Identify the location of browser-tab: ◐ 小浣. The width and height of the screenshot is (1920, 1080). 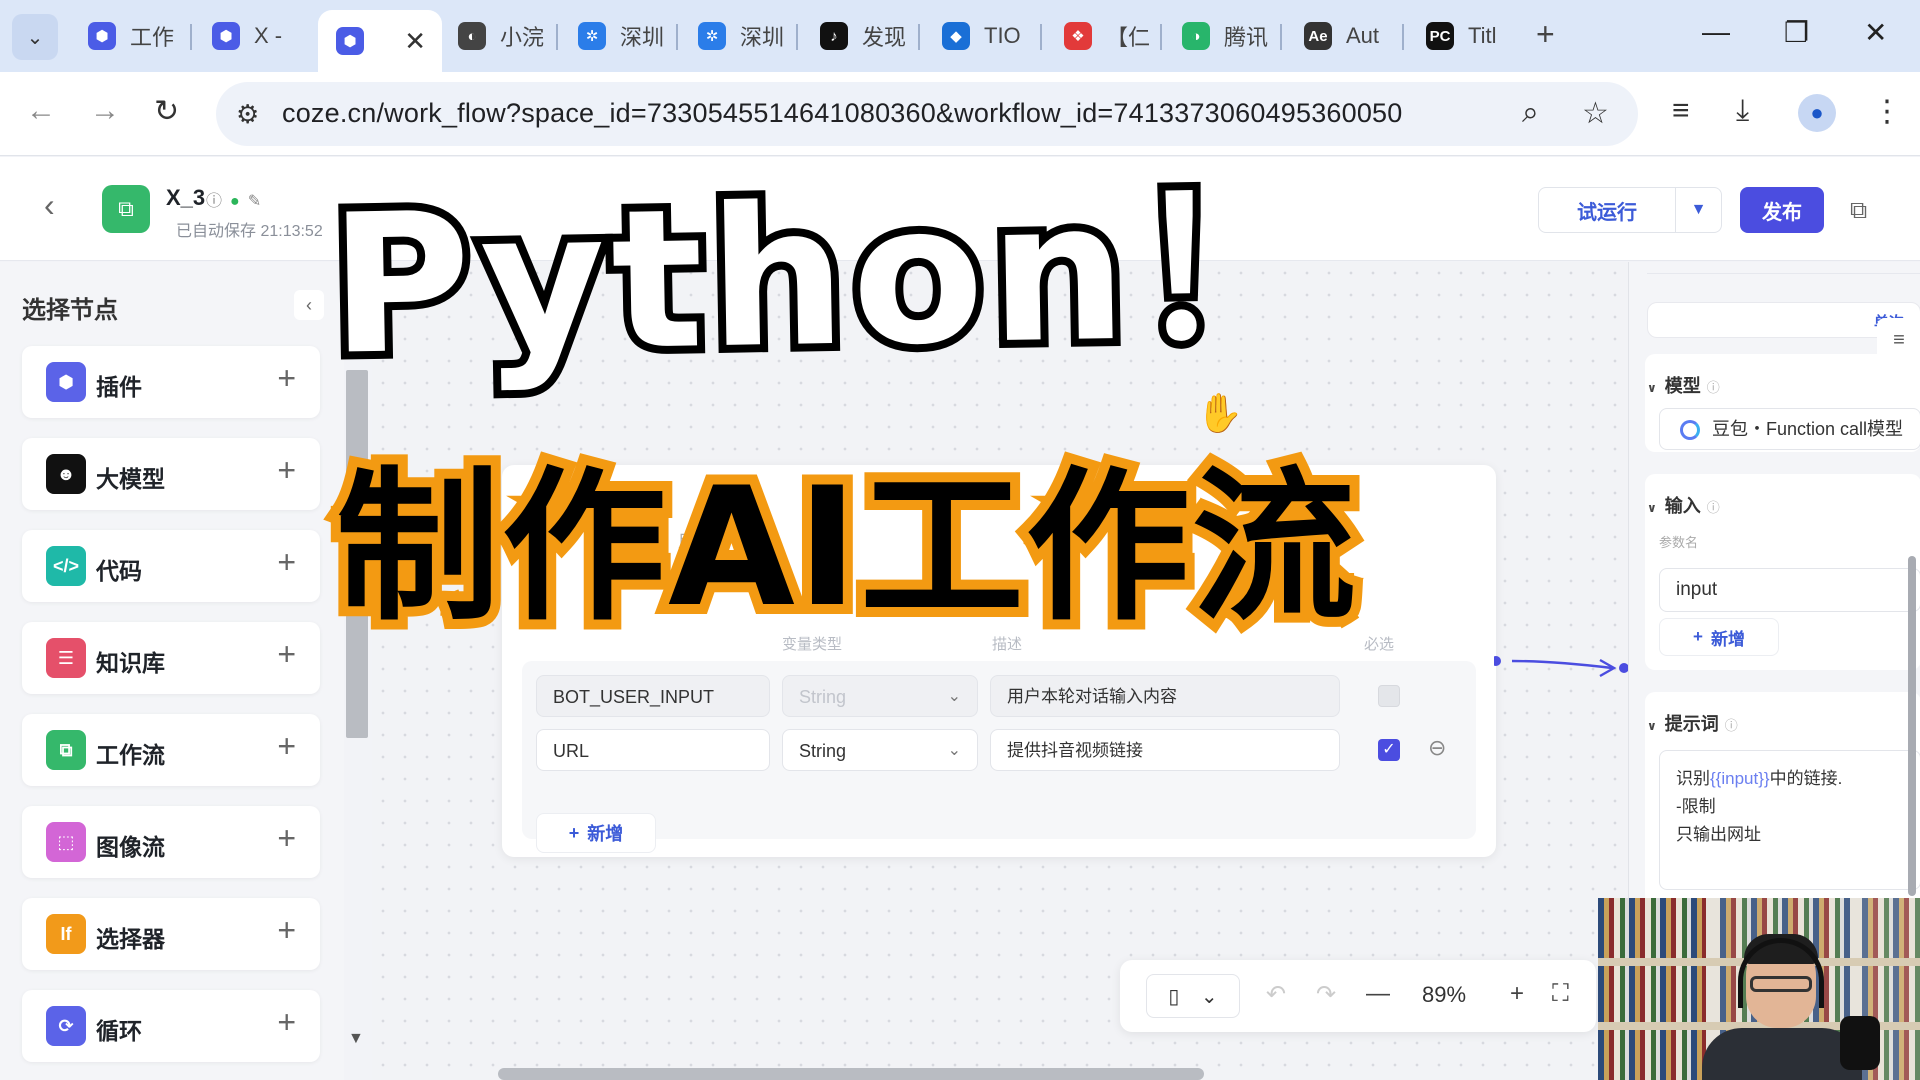
(496, 36).